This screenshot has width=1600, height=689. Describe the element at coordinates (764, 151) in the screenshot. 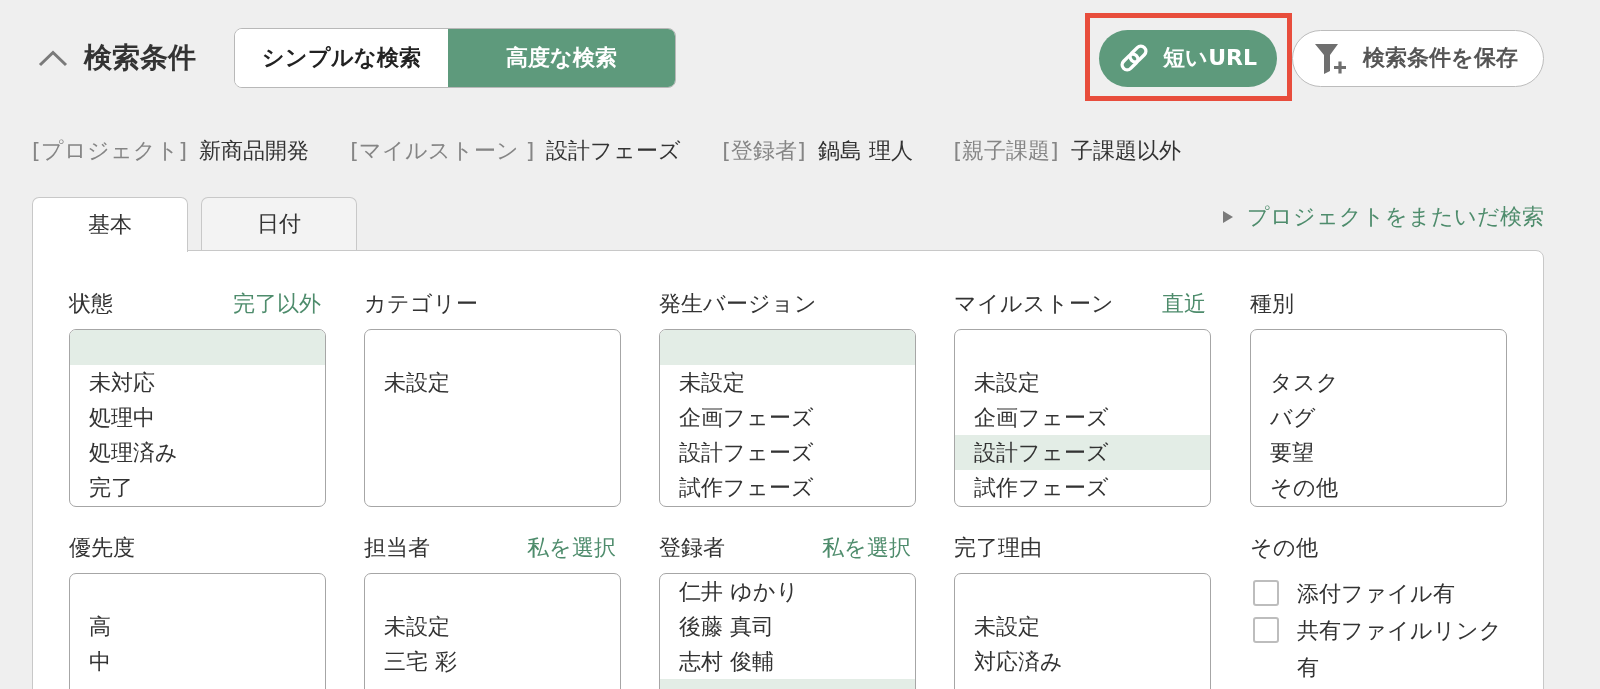

I see `filter-label: [登録者]` at that location.